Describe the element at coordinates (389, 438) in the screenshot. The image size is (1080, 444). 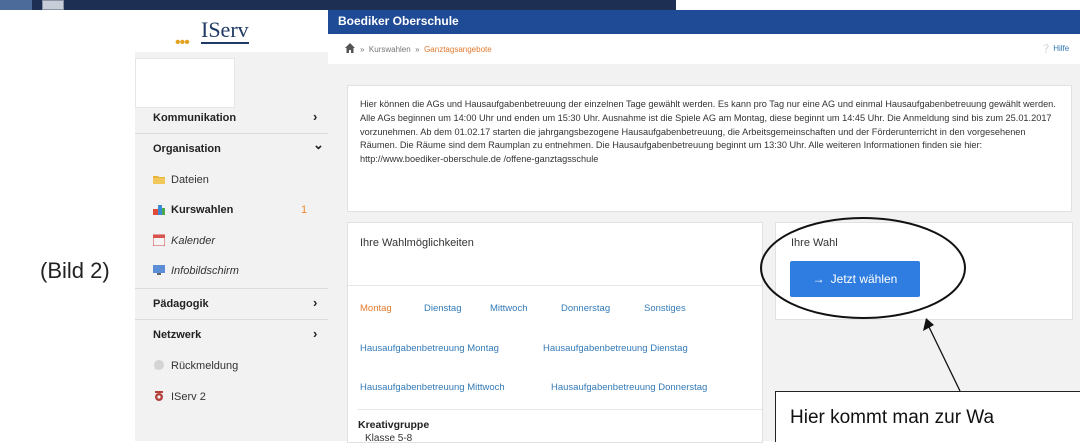
I see `group-subtitle: Klasse 5-8` at that location.